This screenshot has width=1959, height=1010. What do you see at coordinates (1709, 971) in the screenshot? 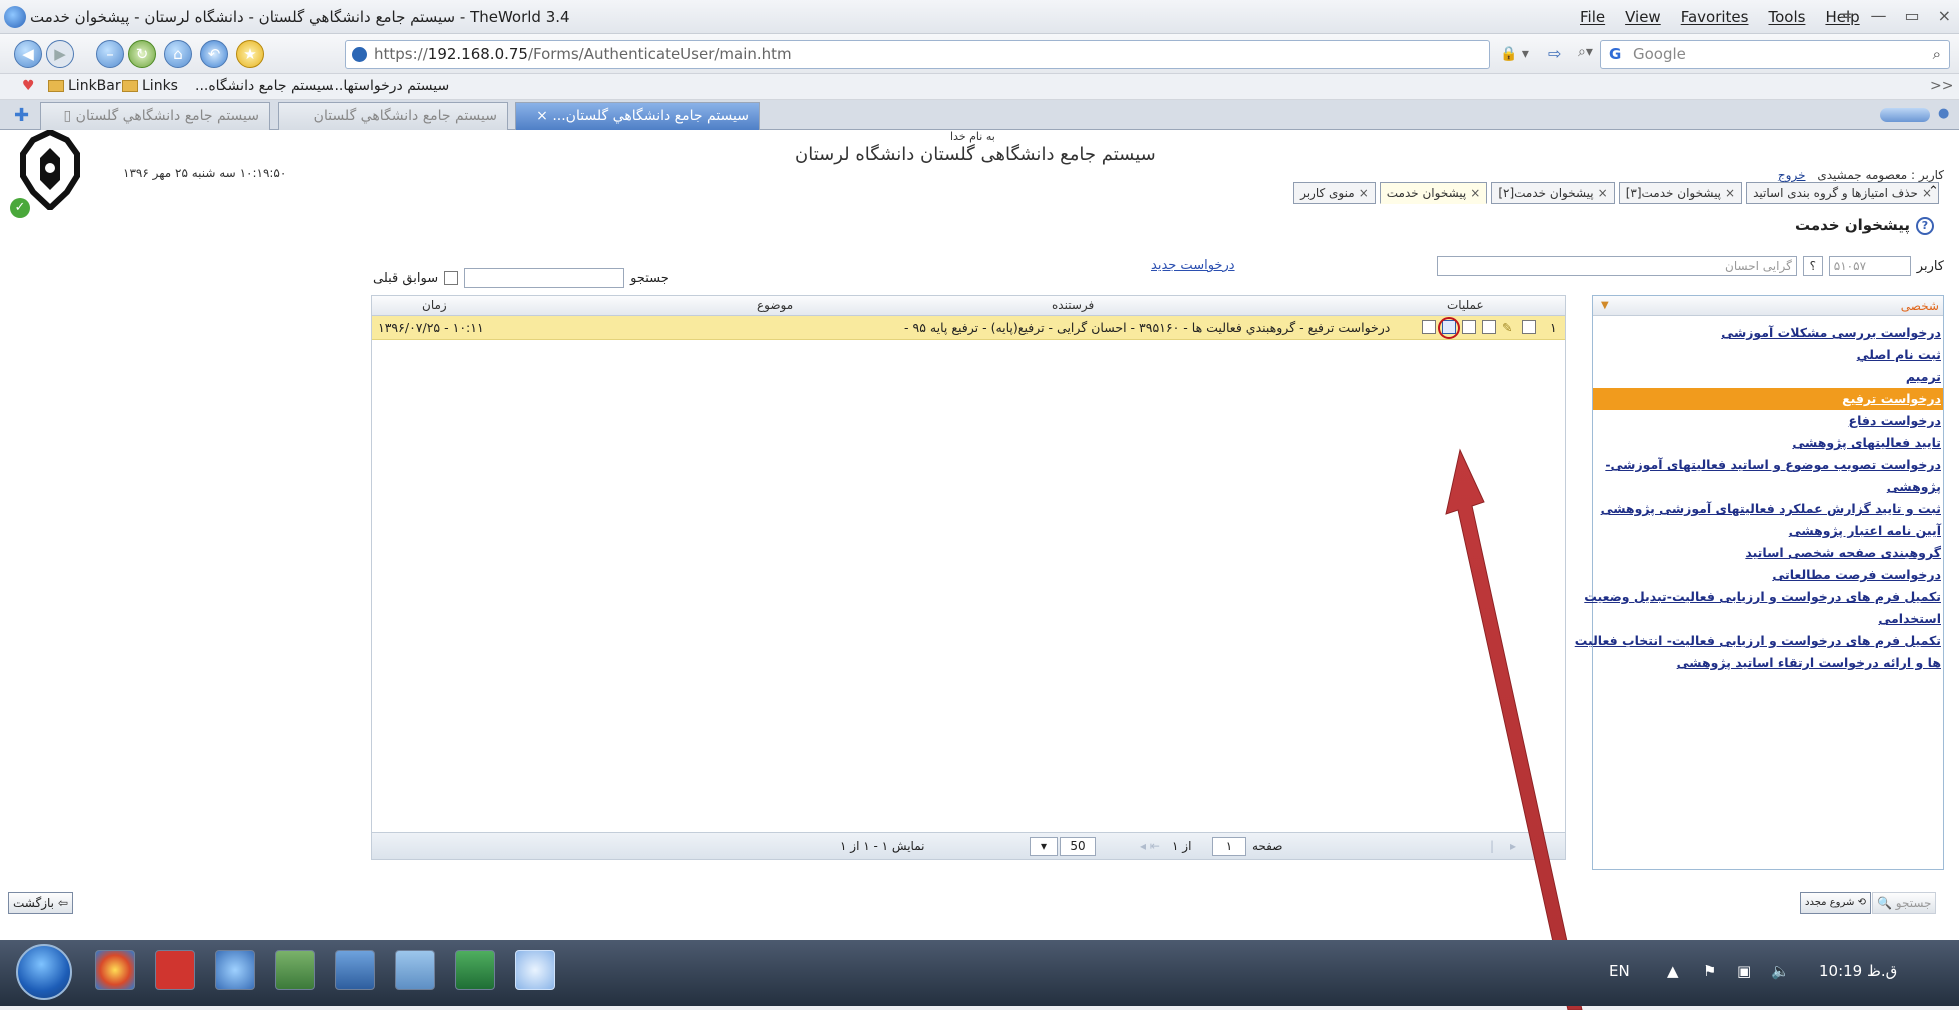
I see `flag-icon: ⚑` at bounding box center [1709, 971].